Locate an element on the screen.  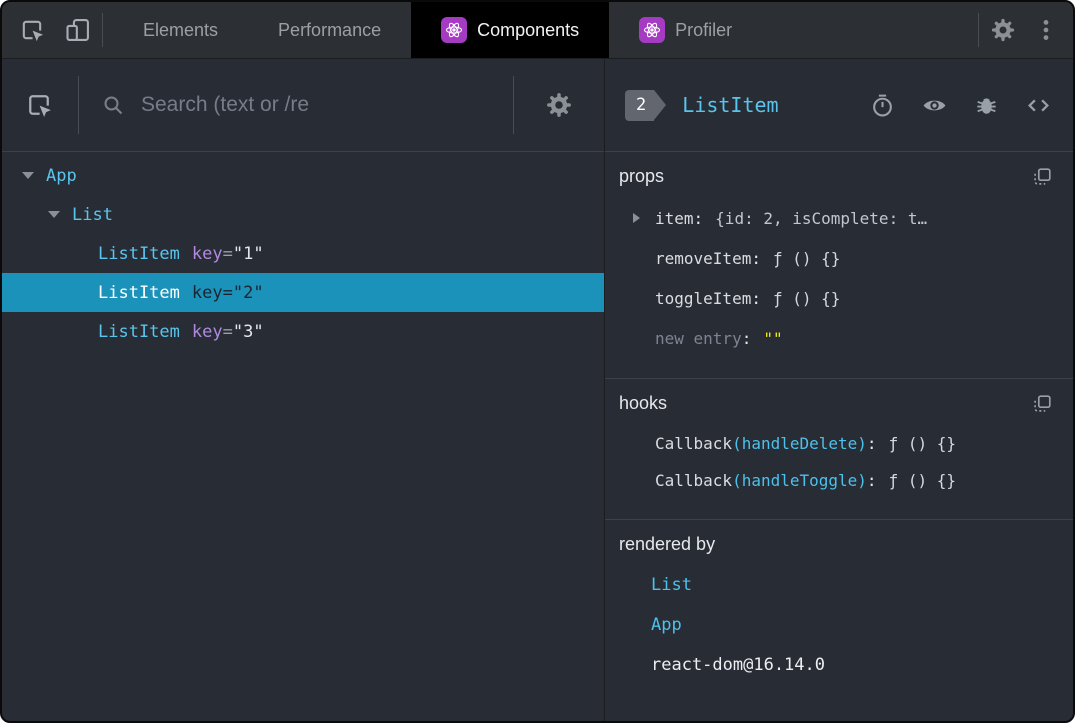
inspect-dom-eye-icon is located at coordinates (934, 105).